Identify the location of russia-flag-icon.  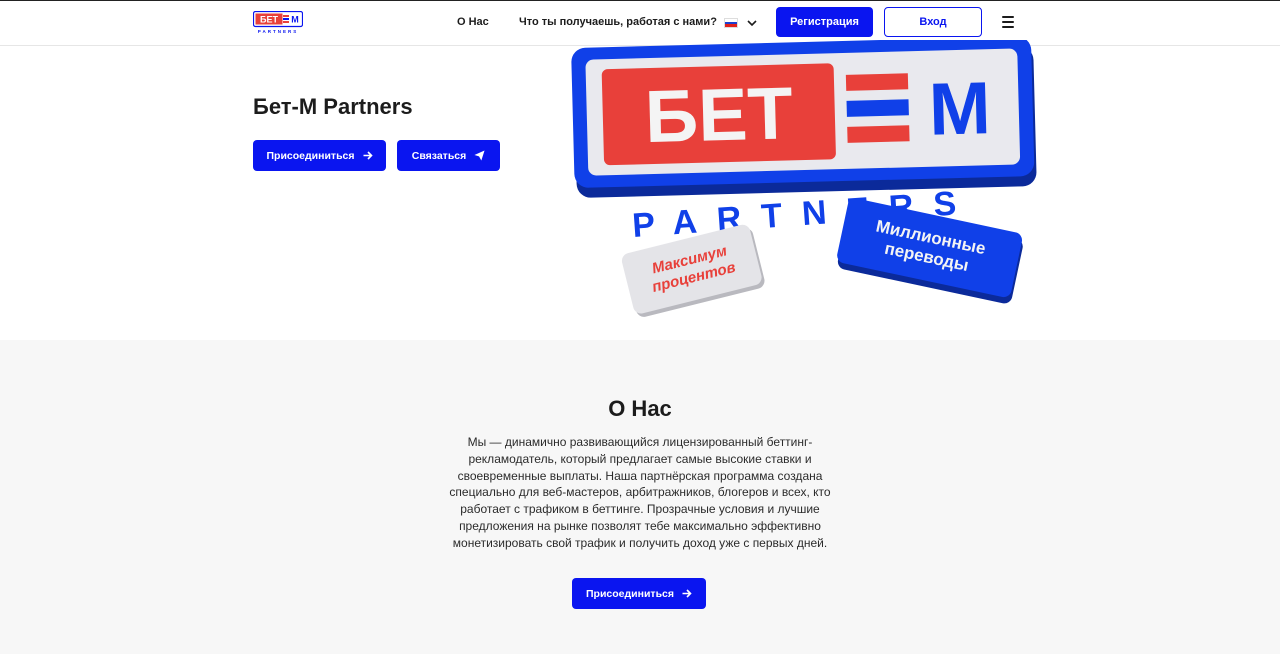
(731, 23).